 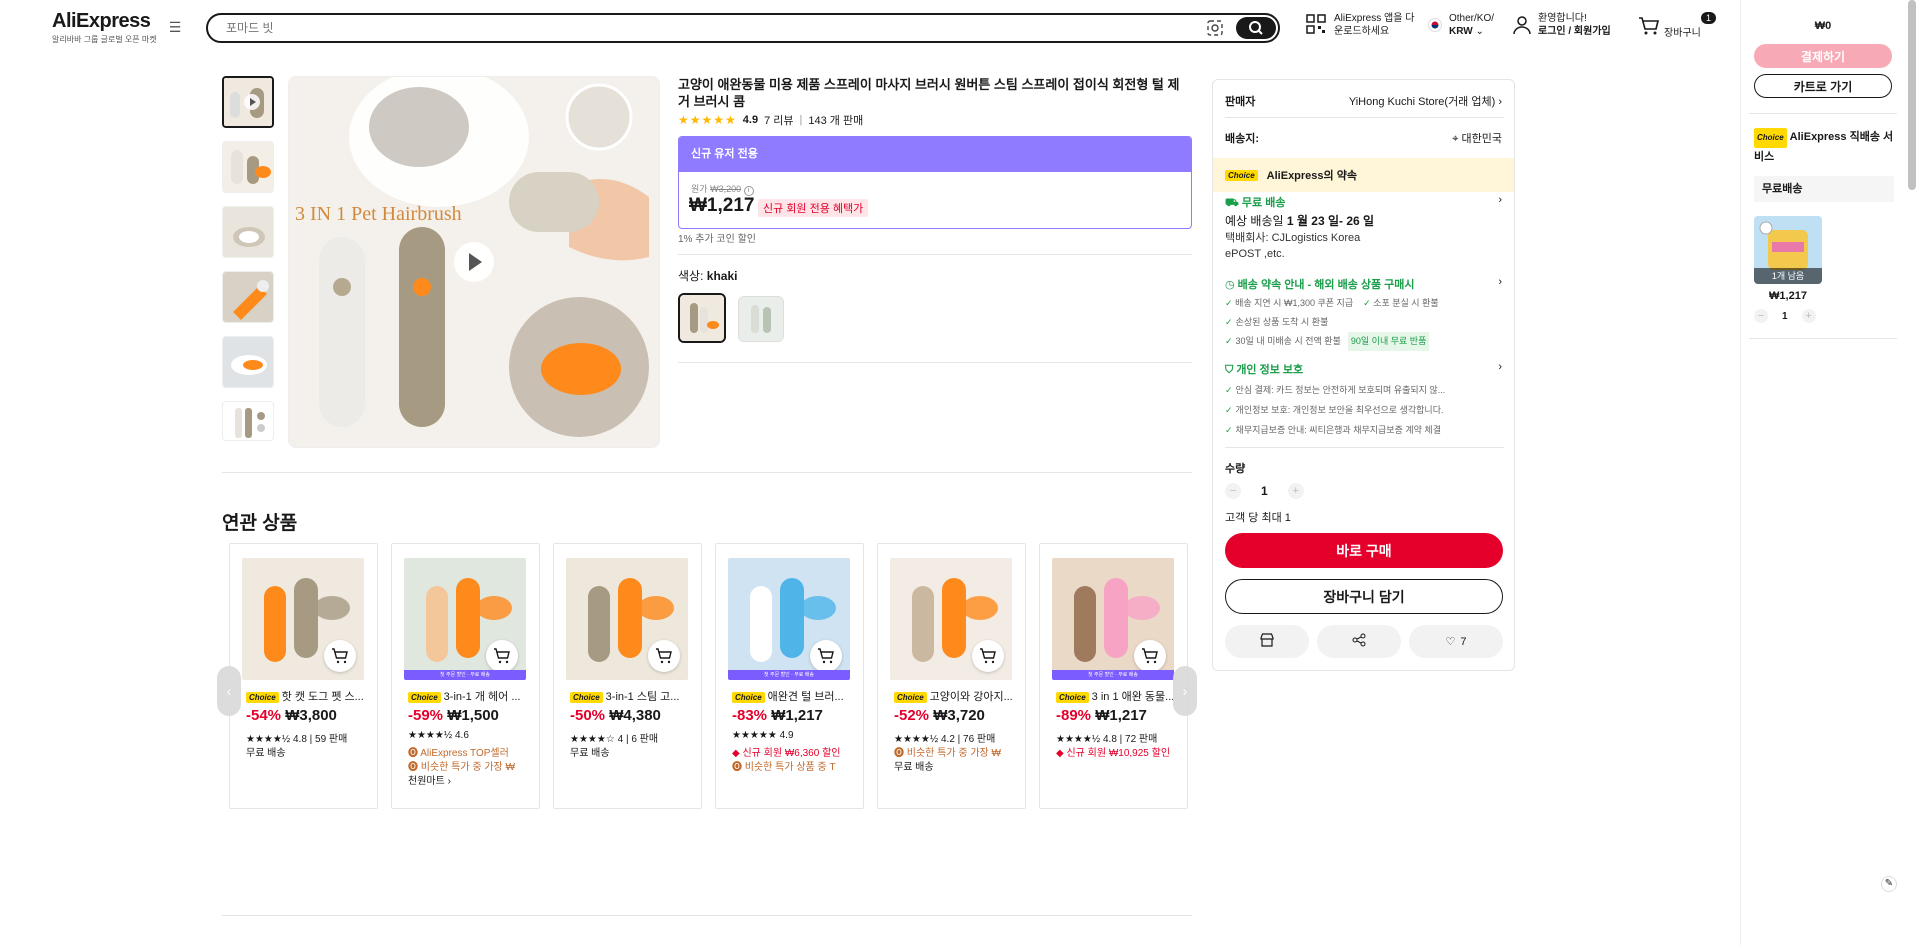 I want to click on page-scrollbar, so click(x=1912, y=95).